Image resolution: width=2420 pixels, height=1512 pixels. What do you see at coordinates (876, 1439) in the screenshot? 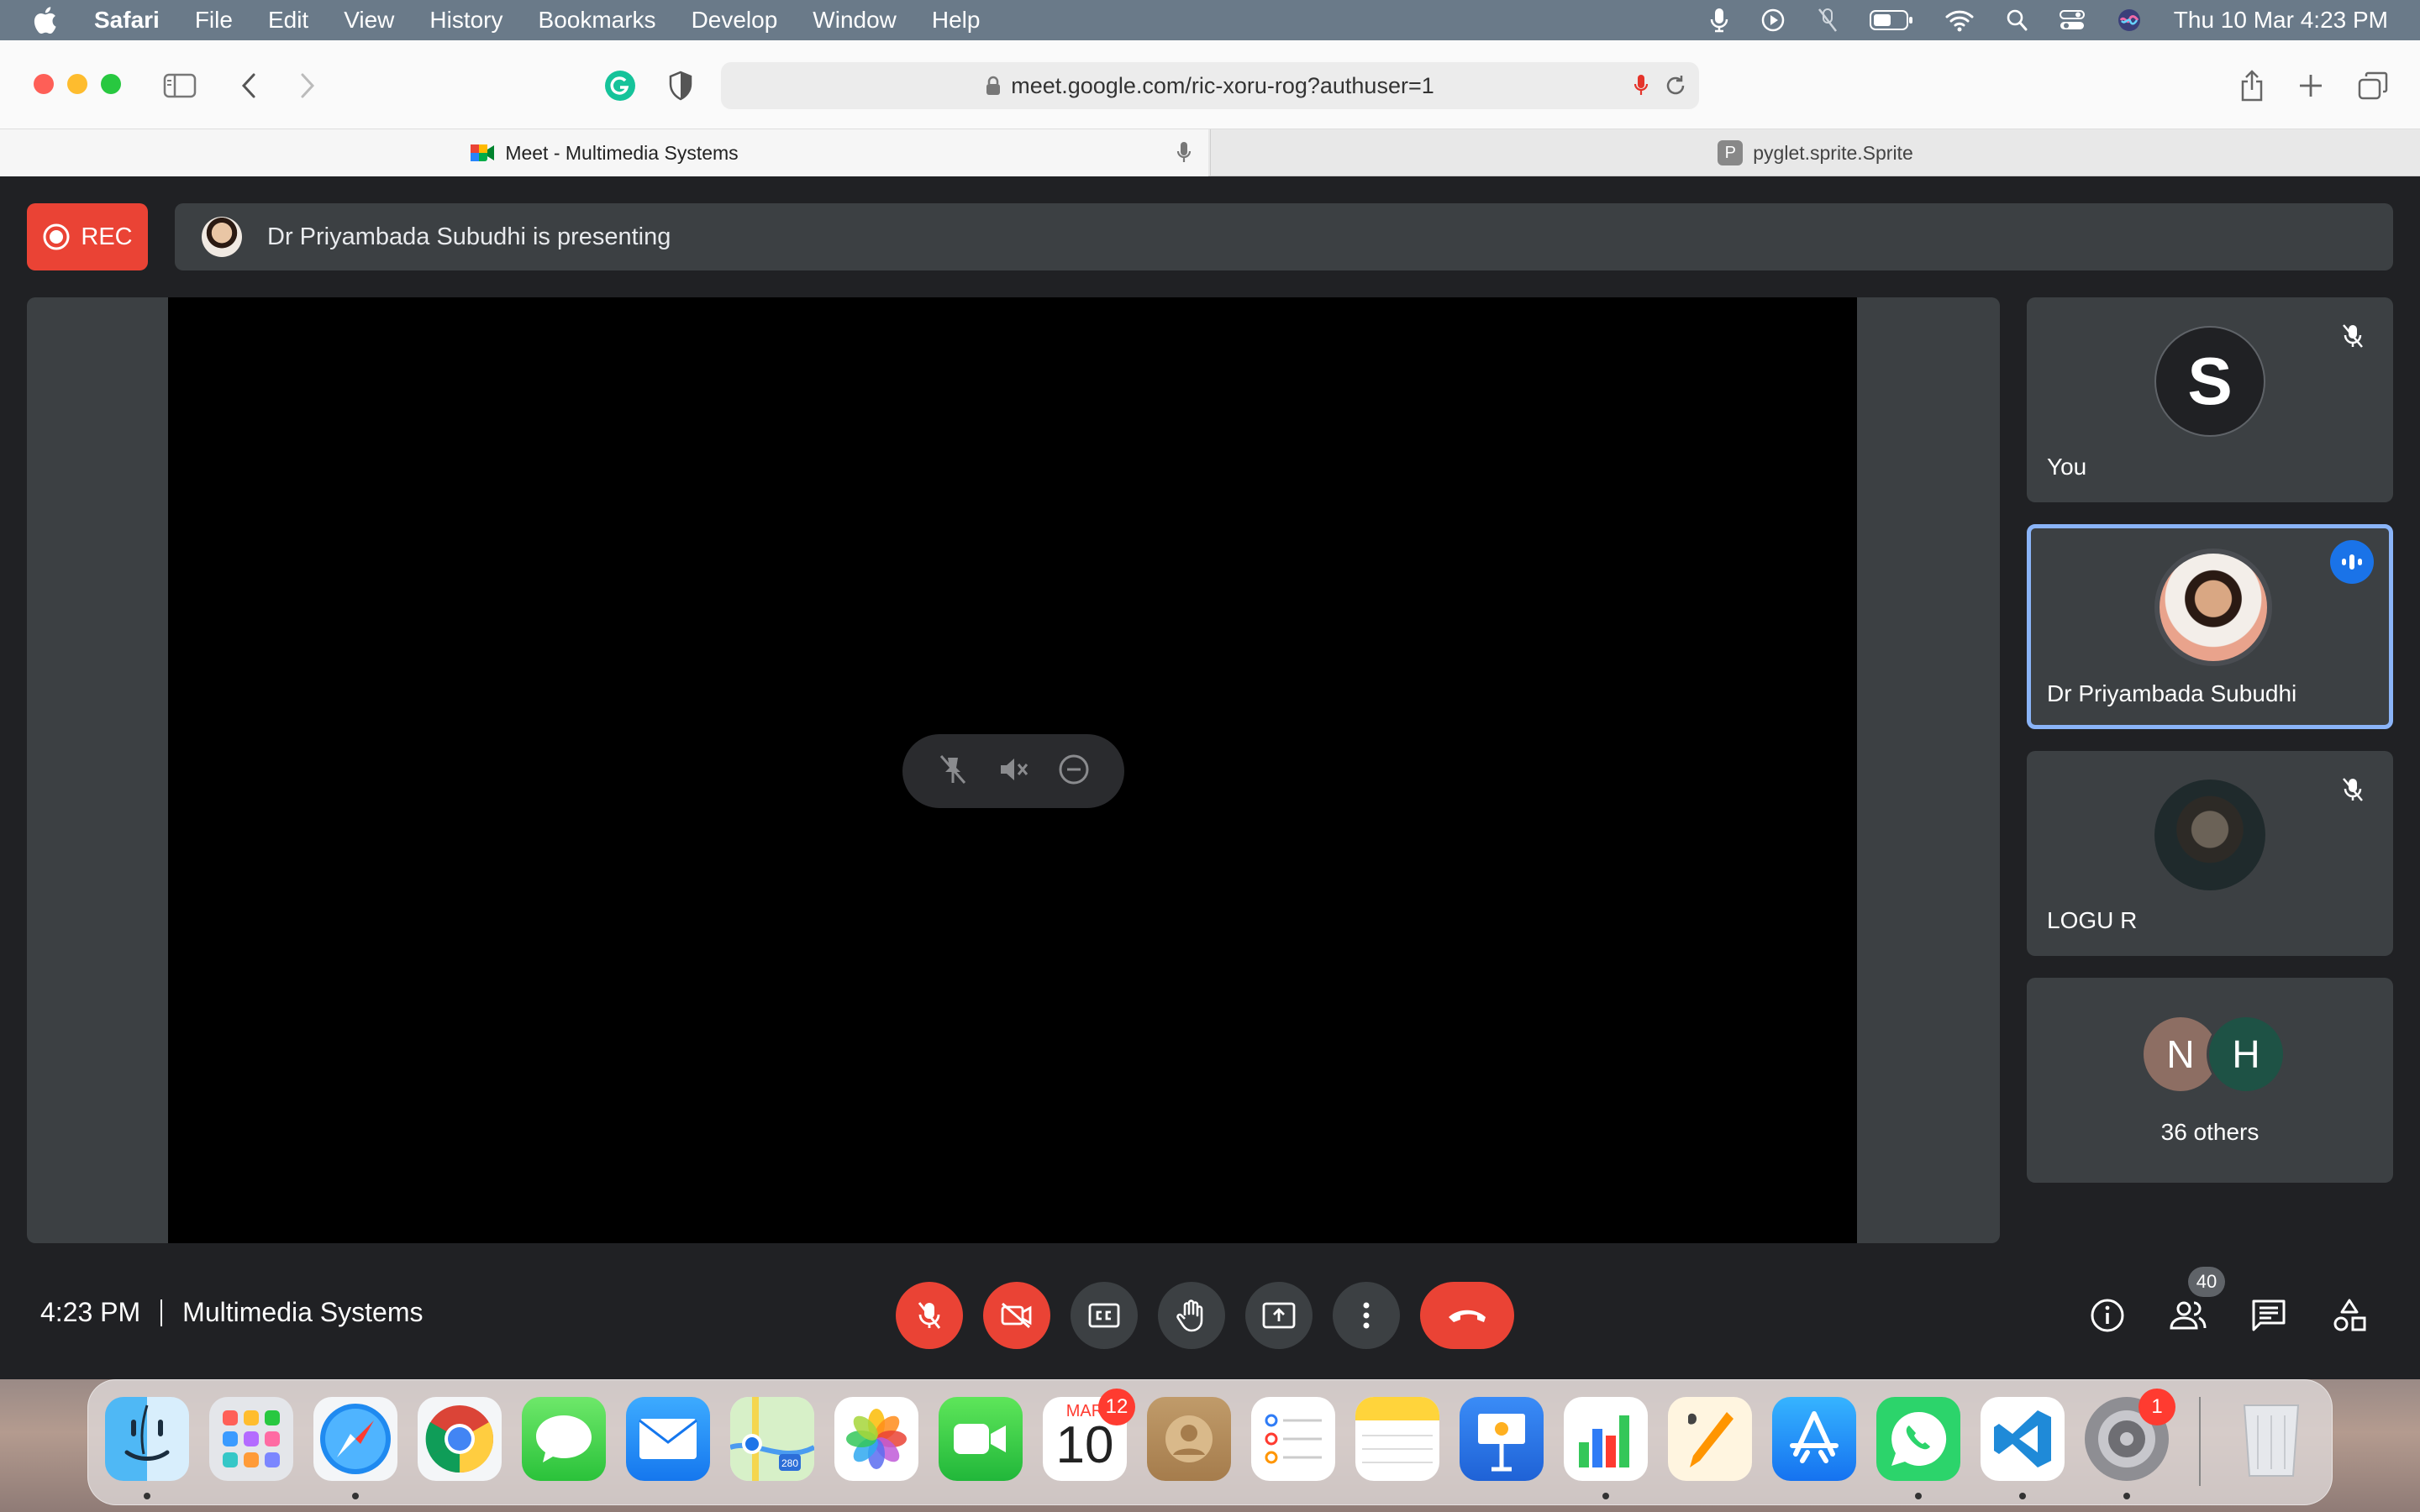
I see `photos-icon` at bounding box center [876, 1439].